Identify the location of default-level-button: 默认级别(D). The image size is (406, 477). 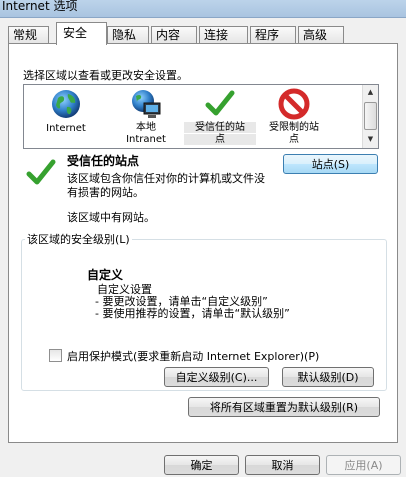
(328, 377).